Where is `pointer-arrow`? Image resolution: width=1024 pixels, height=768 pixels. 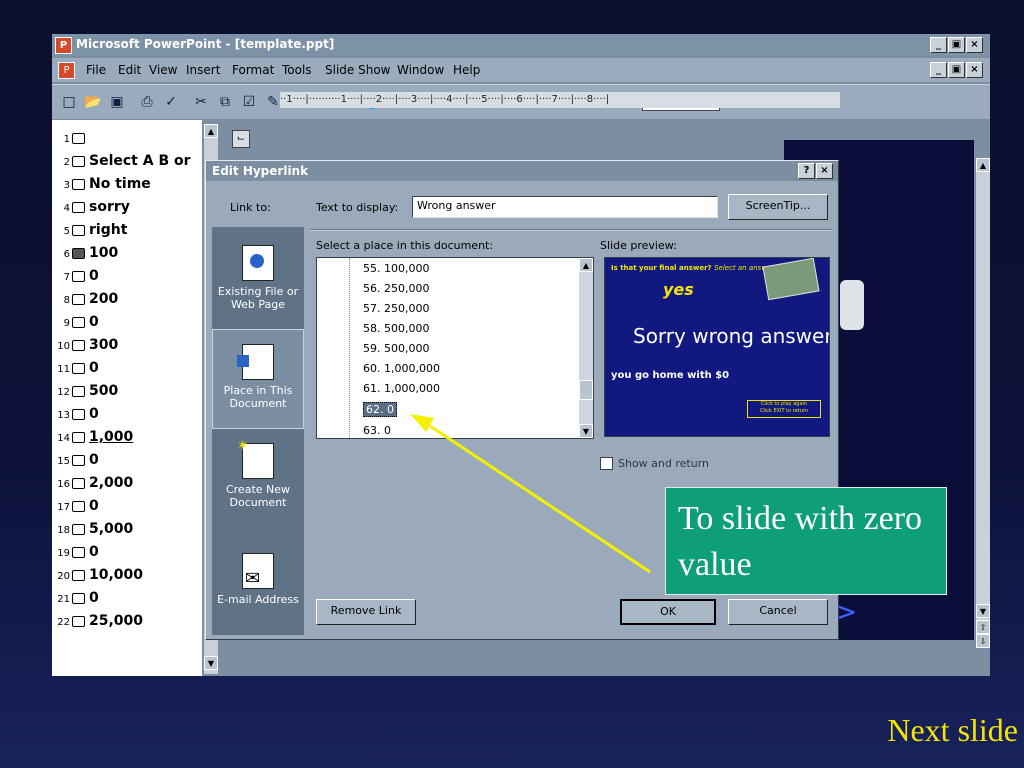 pointer-arrow is located at coordinates (530, 494).